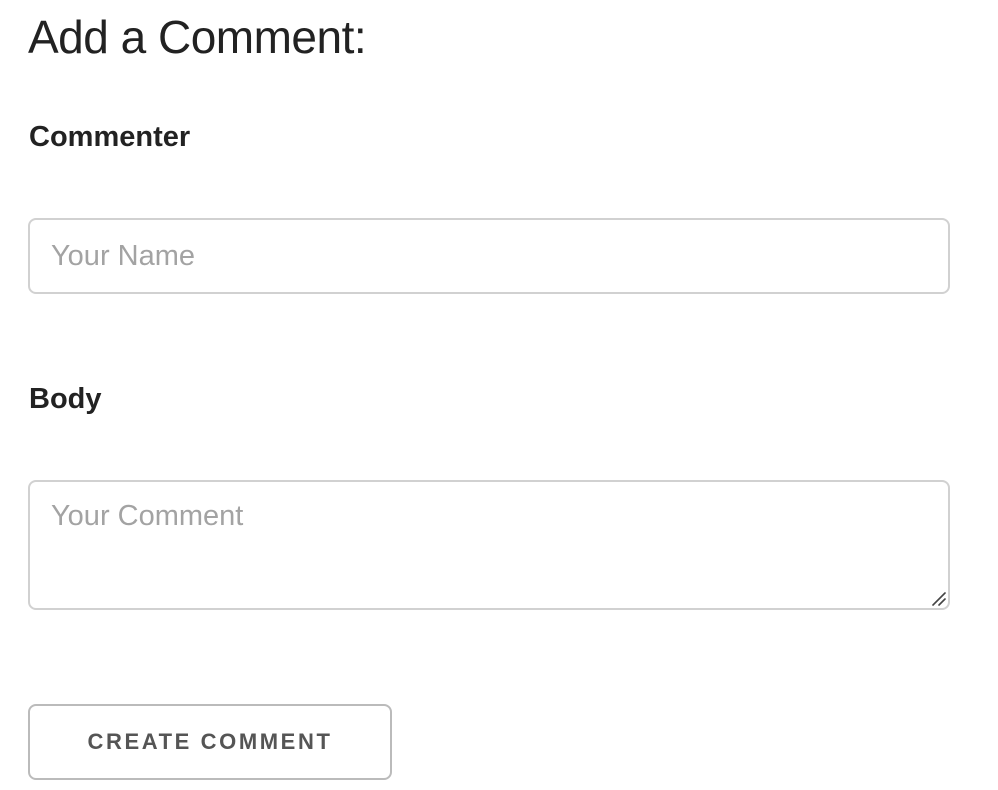 The width and height of the screenshot is (998, 790). What do you see at coordinates (197, 37) in the screenshot?
I see `form-title: Add a Comment:` at bounding box center [197, 37].